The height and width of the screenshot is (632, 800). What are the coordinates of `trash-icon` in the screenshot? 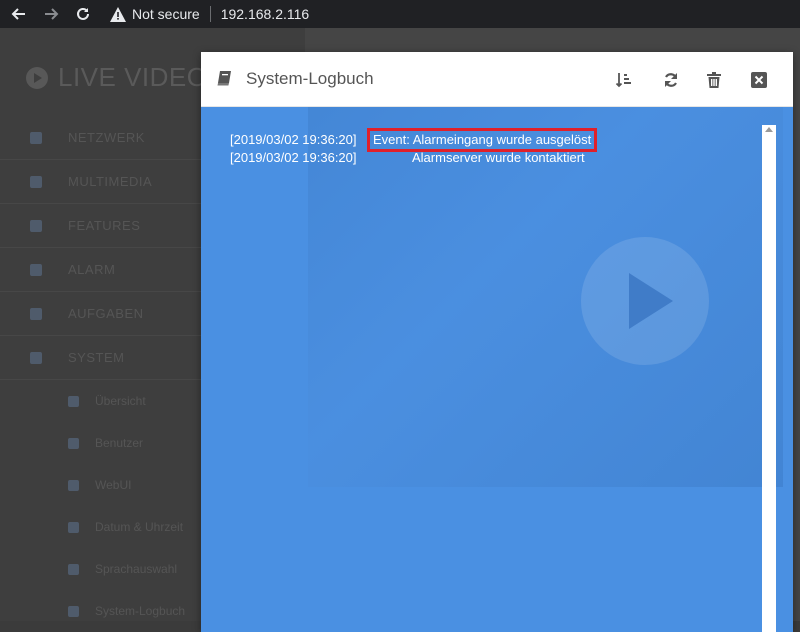 It's located at (714, 80).